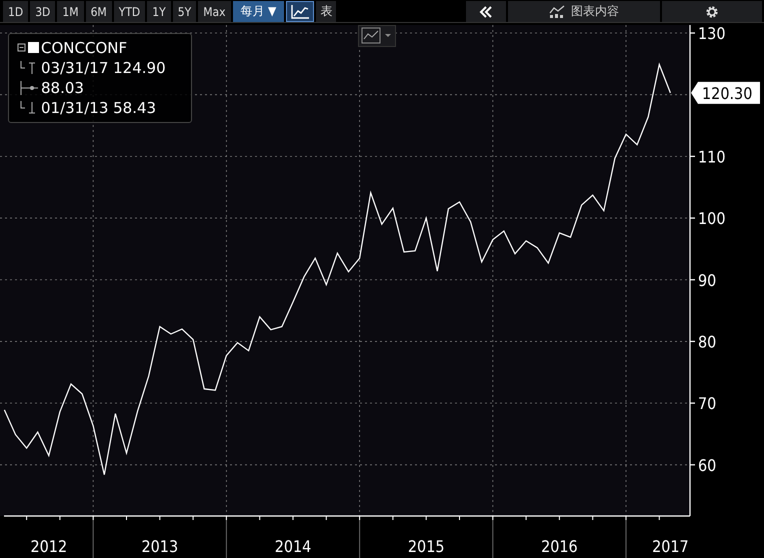  What do you see at coordinates (98, 108) in the screenshot?
I see `low-value: 01/31/13 58.43` at bounding box center [98, 108].